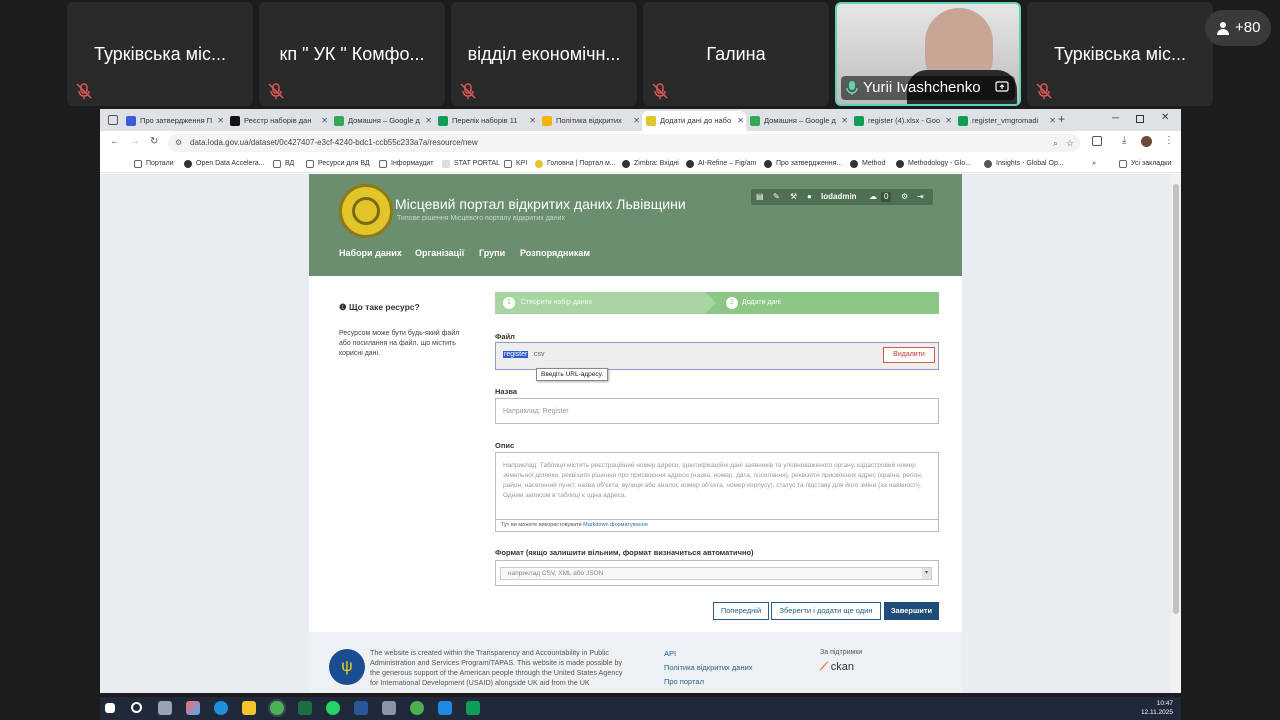 This screenshot has height=720, width=1280. Describe the element at coordinates (492, 253) in the screenshot. I see `nav-groups: Групи` at that location.